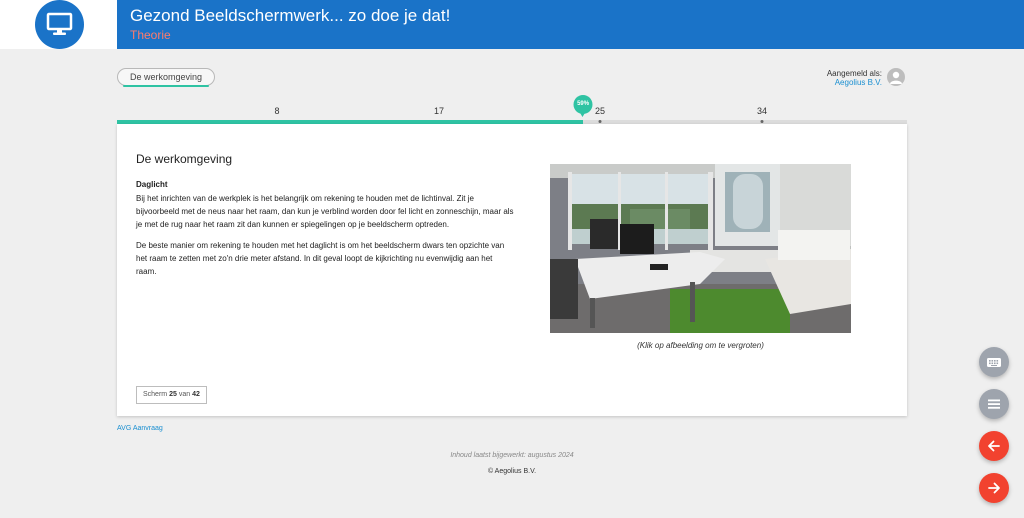 Image resolution: width=1024 pixels, height=518 pixels. I want to click on progress-tick-label: 8, so click(277, 111).